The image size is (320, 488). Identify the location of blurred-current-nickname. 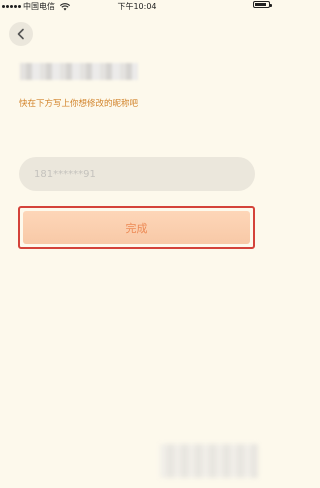
(79, 71).